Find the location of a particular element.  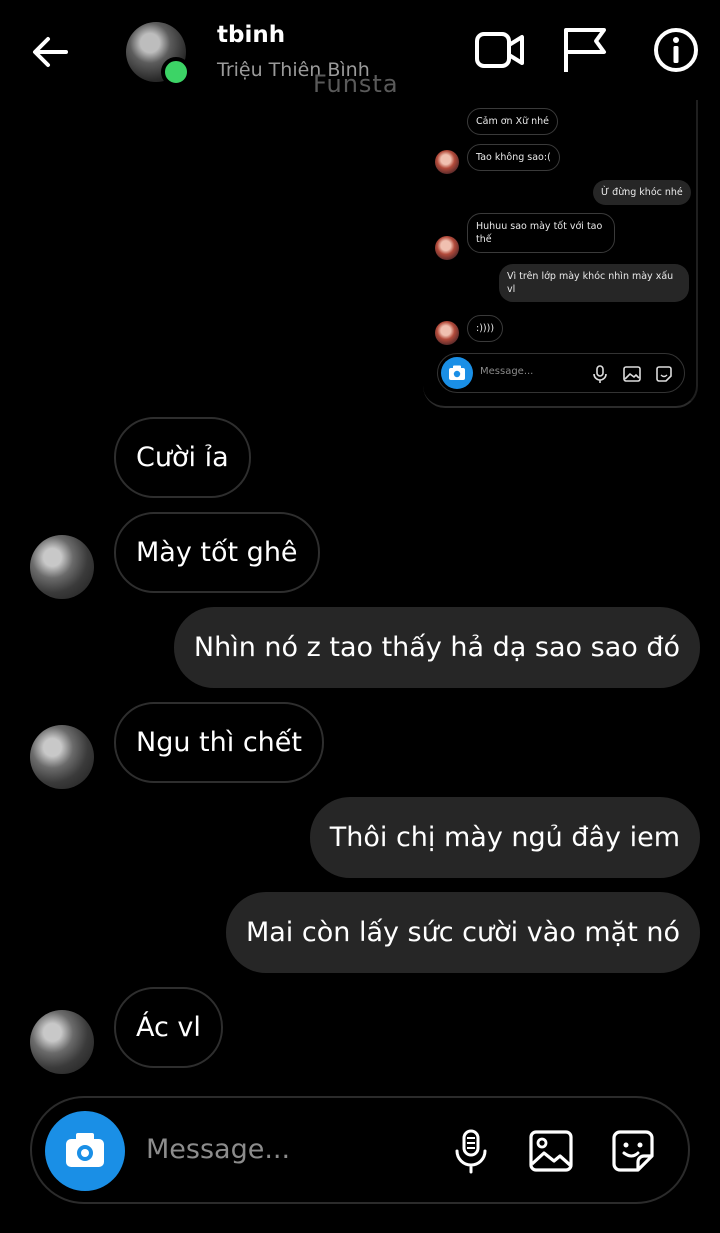

message-outgoing: Mai còn lấy sức cười vào mặt nó is located at coordinates (462, 932).